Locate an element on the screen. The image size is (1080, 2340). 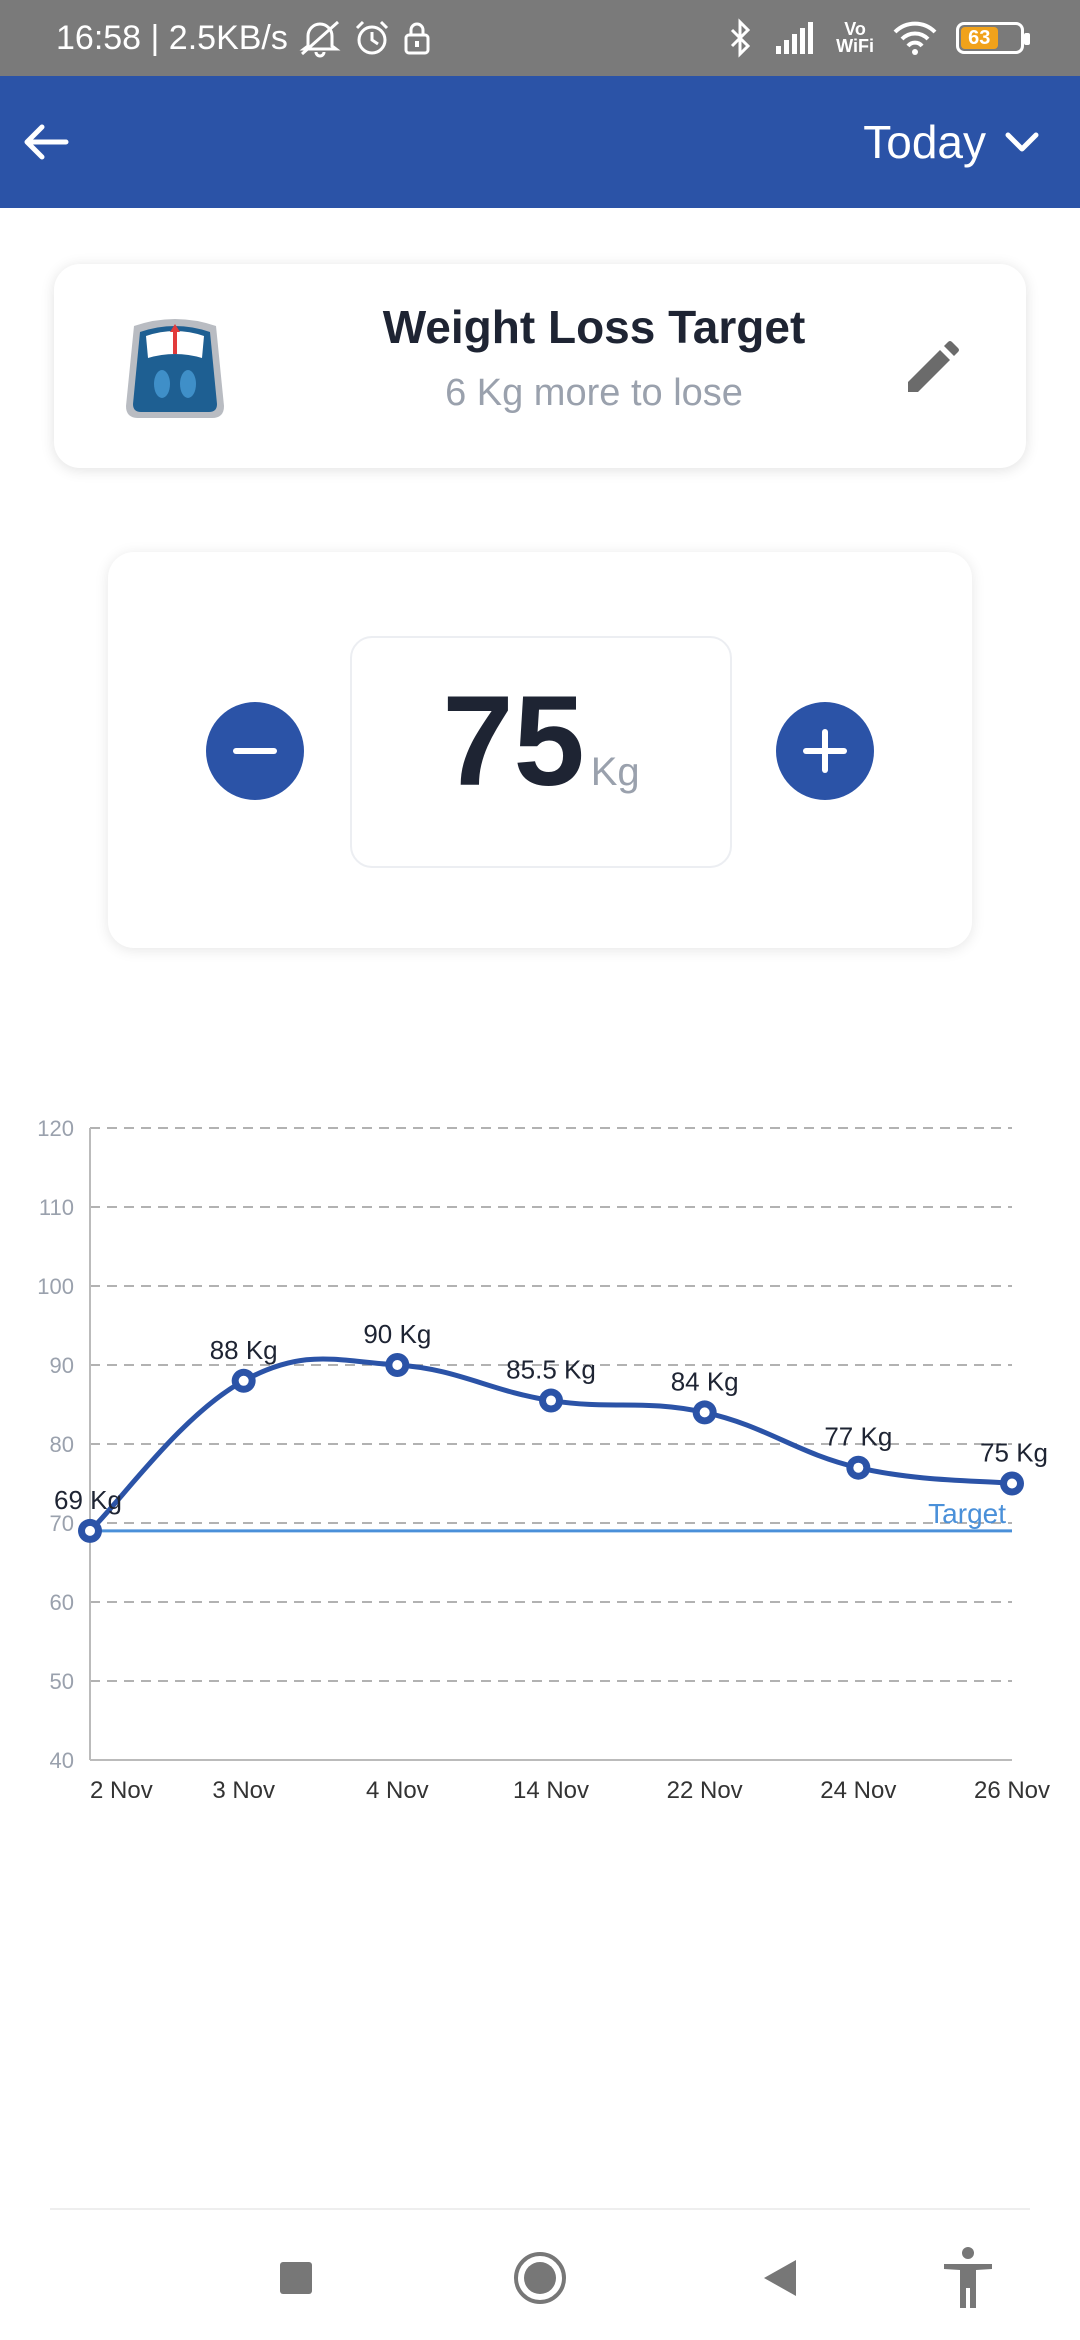
bluetooth-icon is located at coordinates (740, 38).